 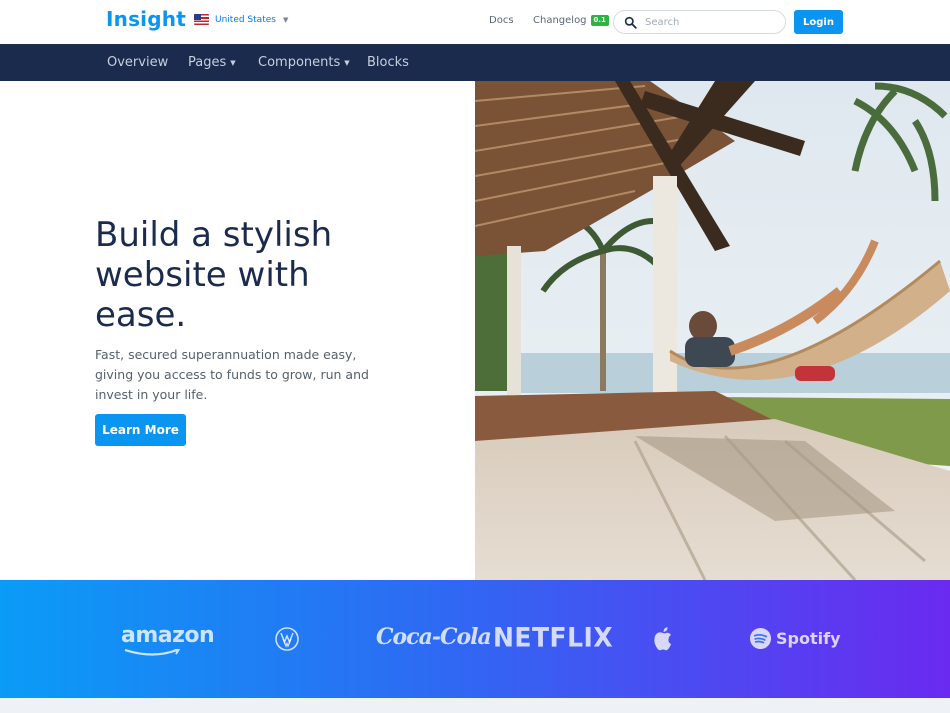 What do you see at coordinates (705, 22) in the screenshot?
I see `search-input` at bounding box center [705, 22].